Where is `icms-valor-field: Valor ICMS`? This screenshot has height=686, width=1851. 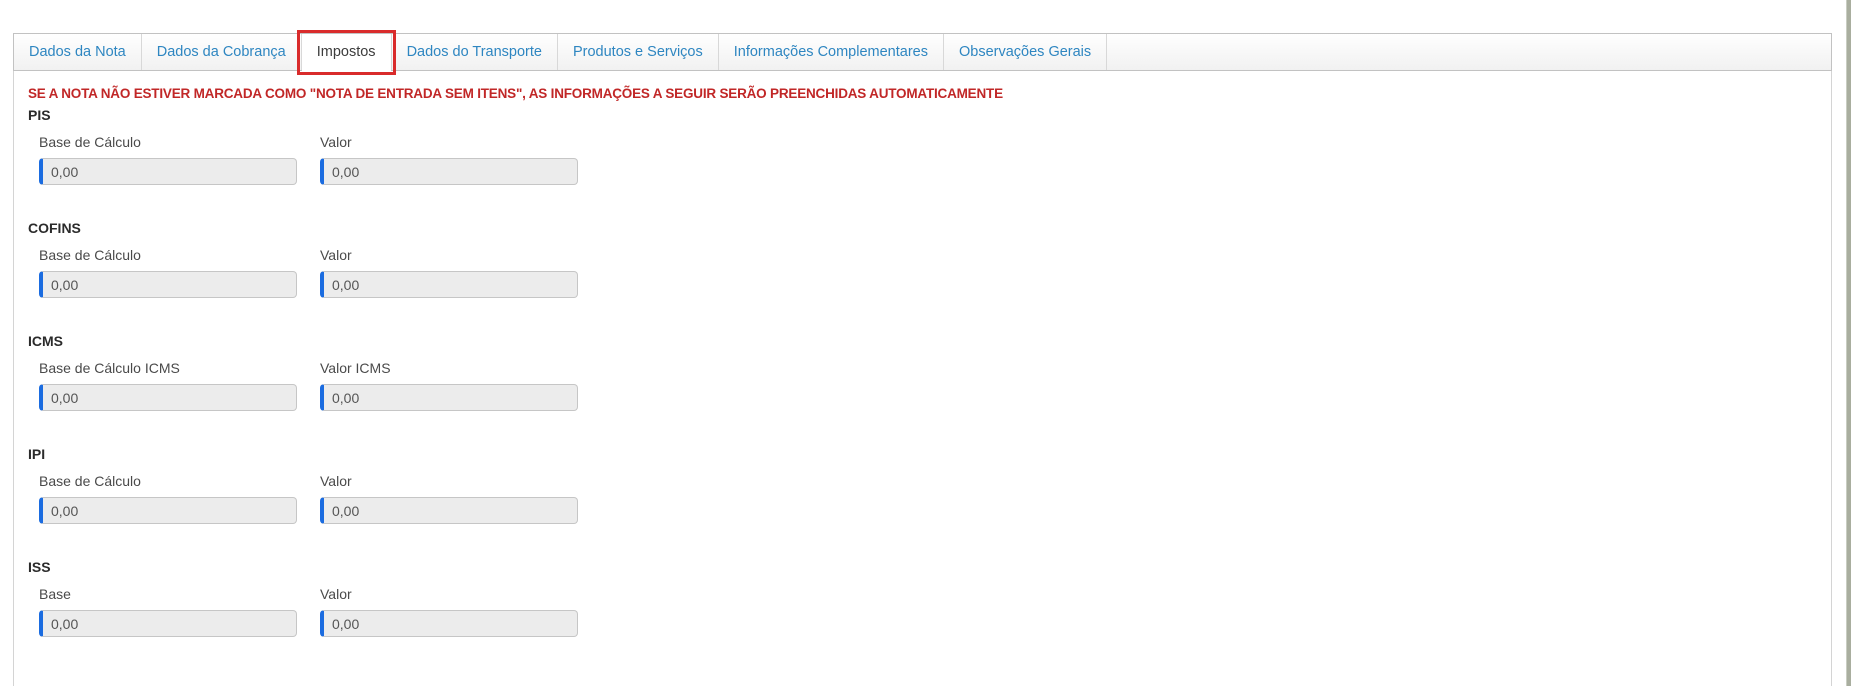
icms-valor-field: Valor ICMS is located at coordinates (449, 386).